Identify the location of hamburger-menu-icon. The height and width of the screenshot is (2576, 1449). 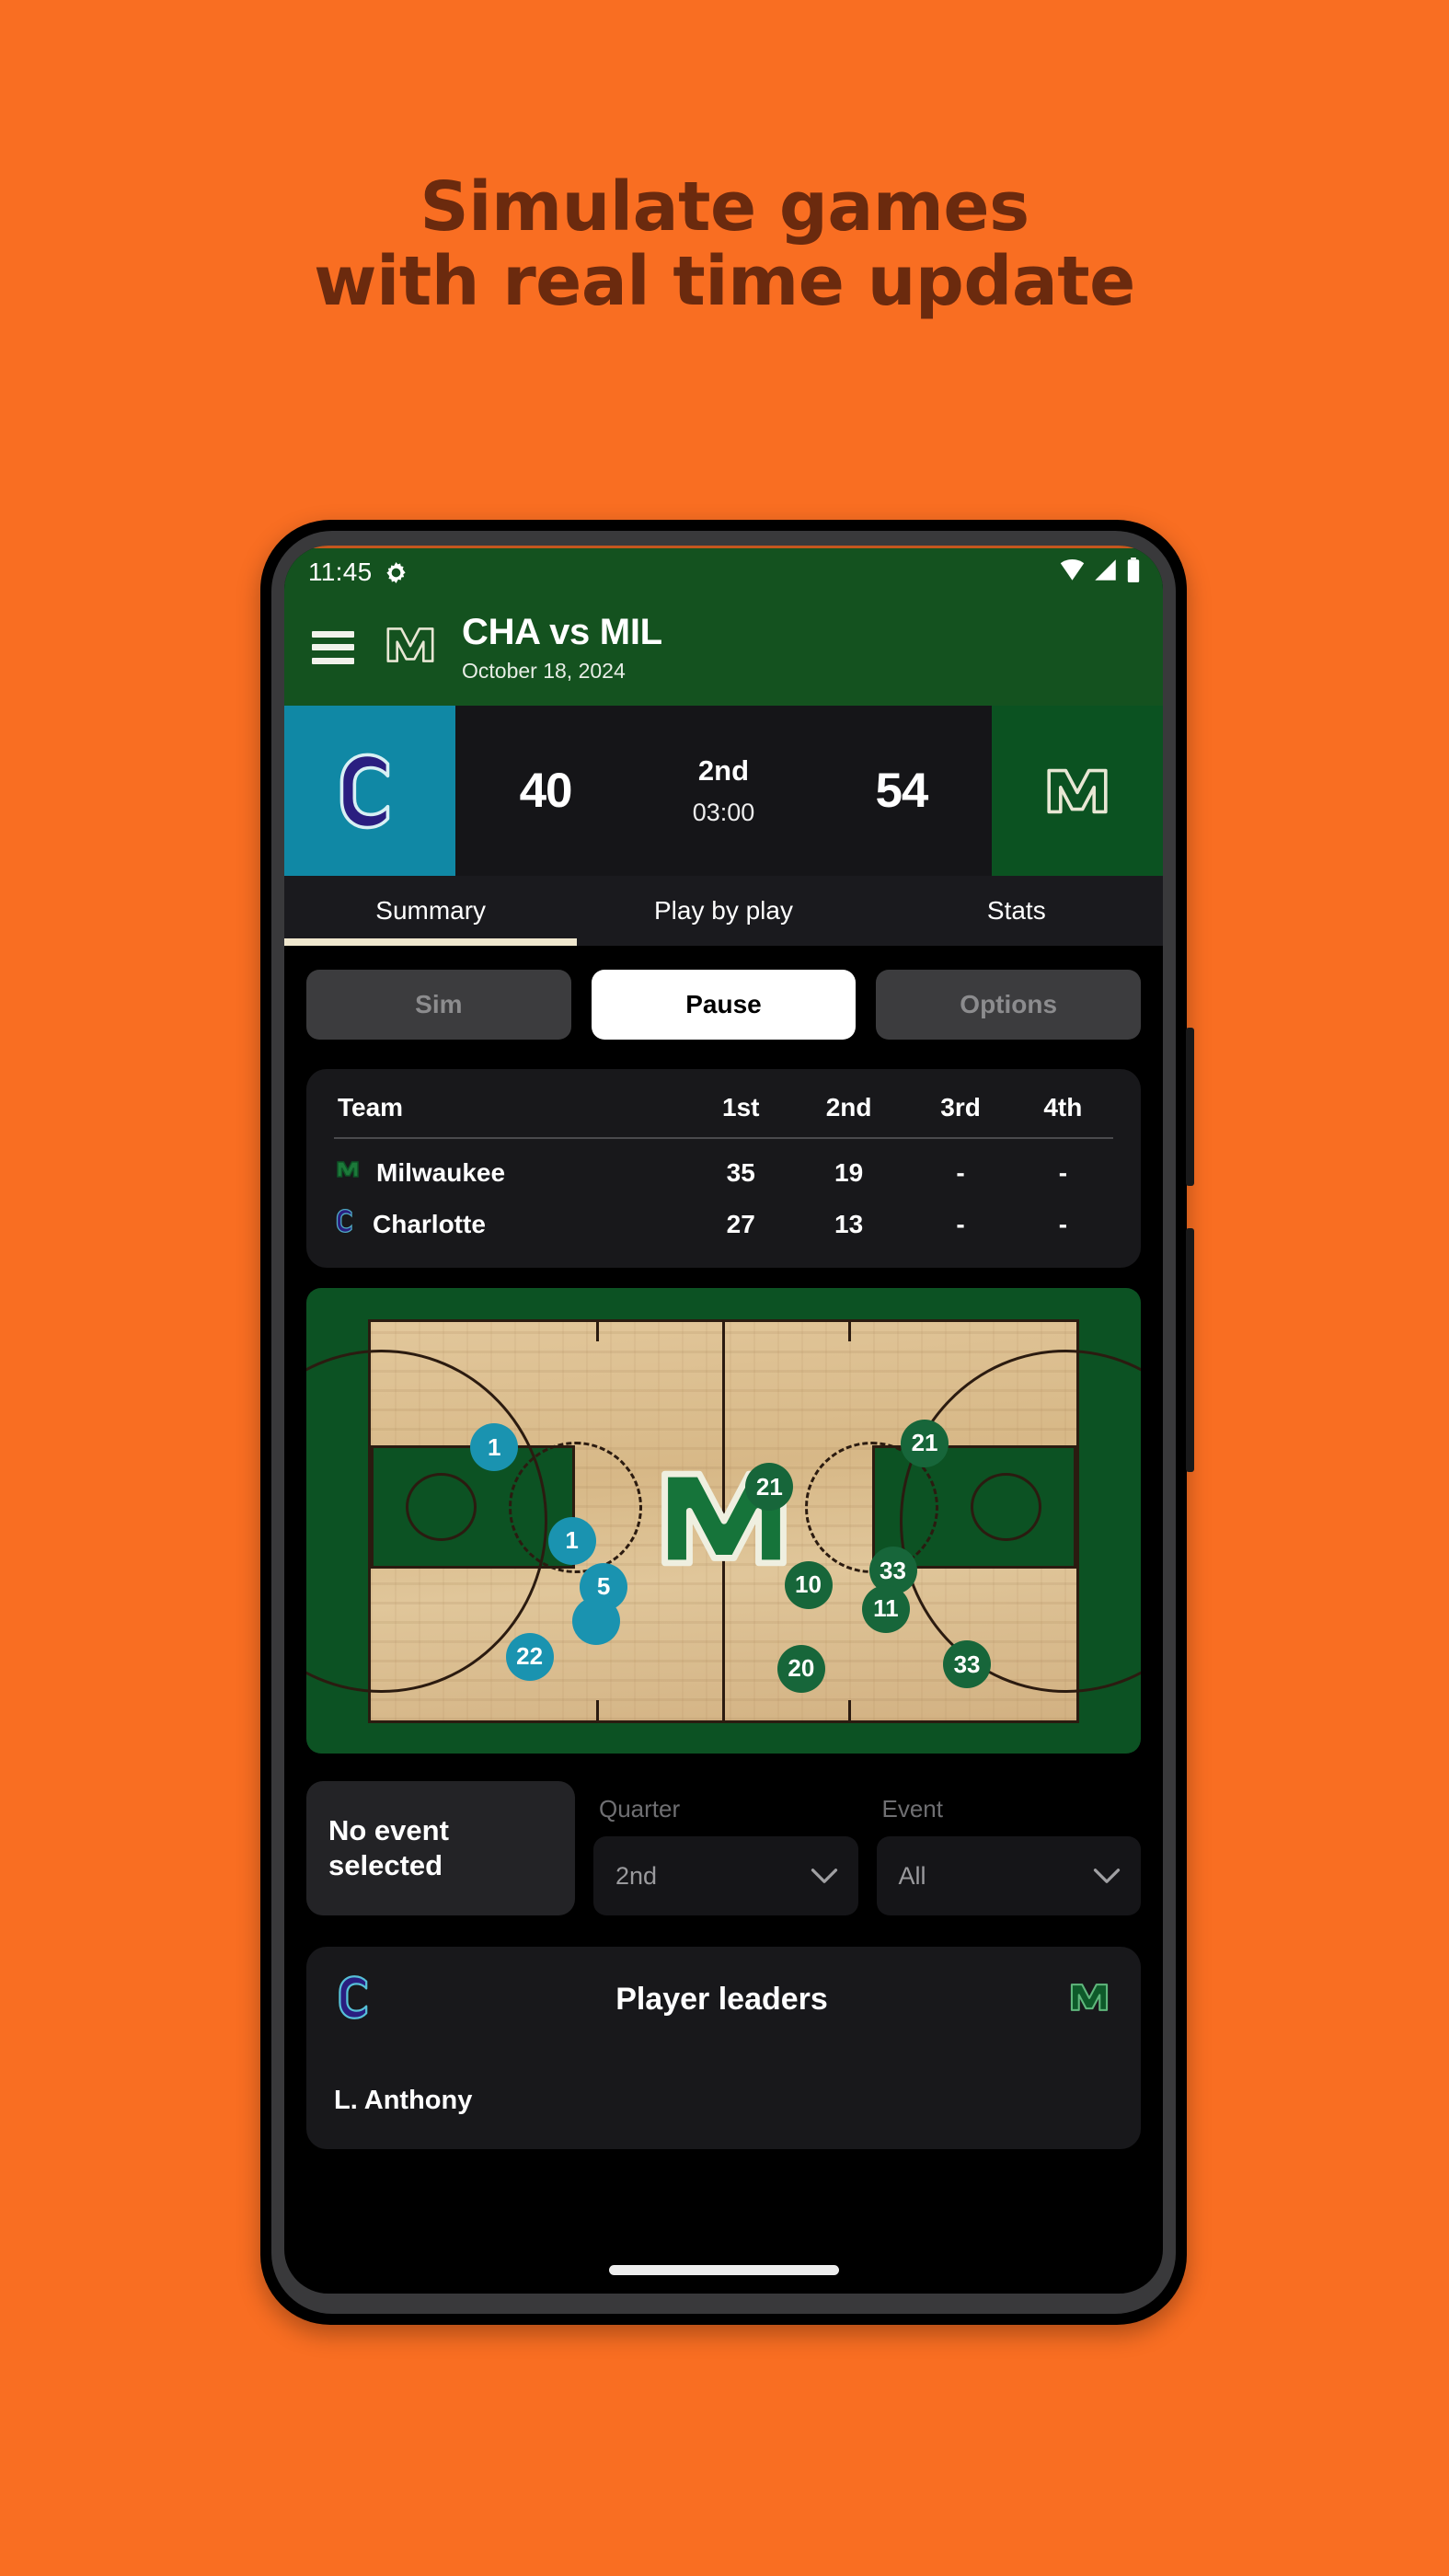
(333, 647).